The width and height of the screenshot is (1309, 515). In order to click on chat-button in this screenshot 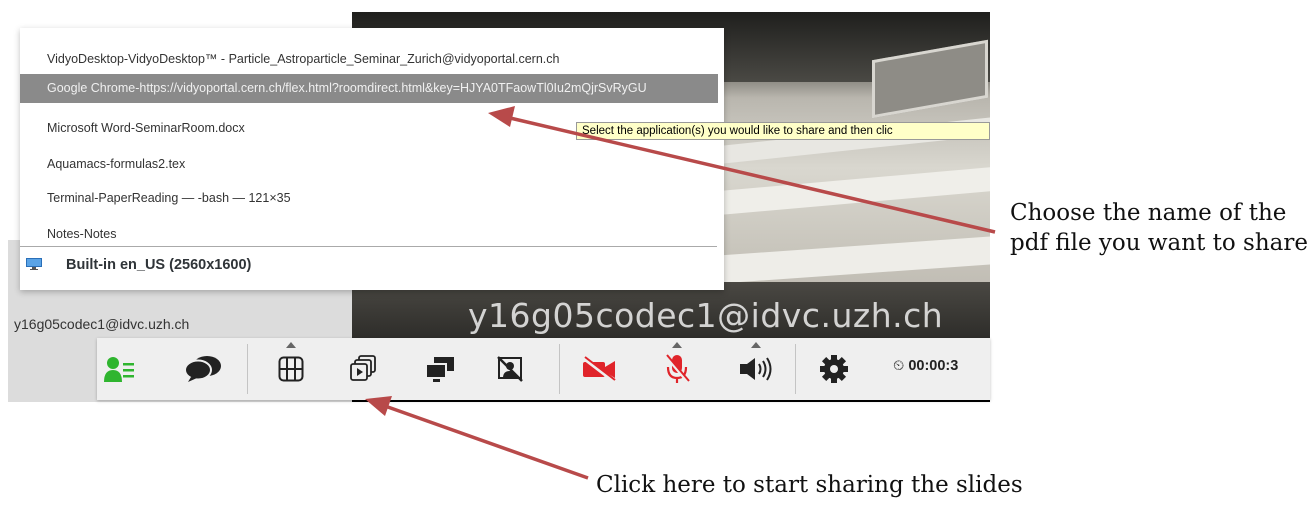, I will do `click(204, 369)`.